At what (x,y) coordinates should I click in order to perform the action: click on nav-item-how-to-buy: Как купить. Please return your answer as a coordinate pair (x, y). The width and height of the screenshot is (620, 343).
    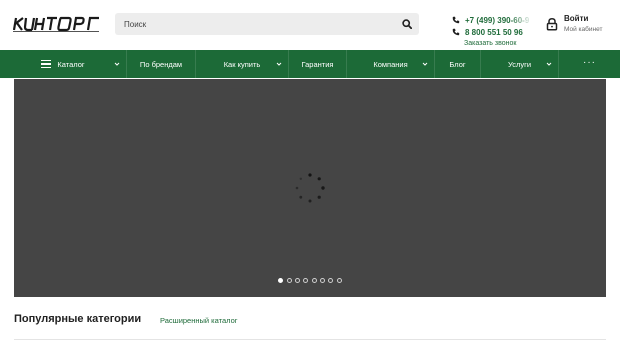
    Looking at the image, I should click on (242, 64).